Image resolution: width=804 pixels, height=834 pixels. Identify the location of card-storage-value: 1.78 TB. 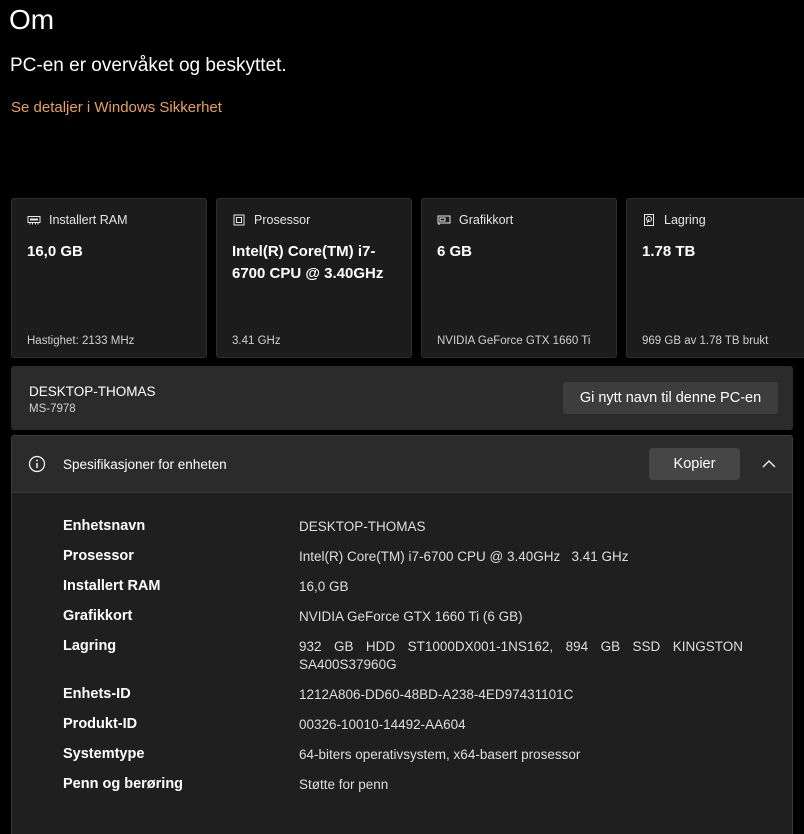
(669, 251).